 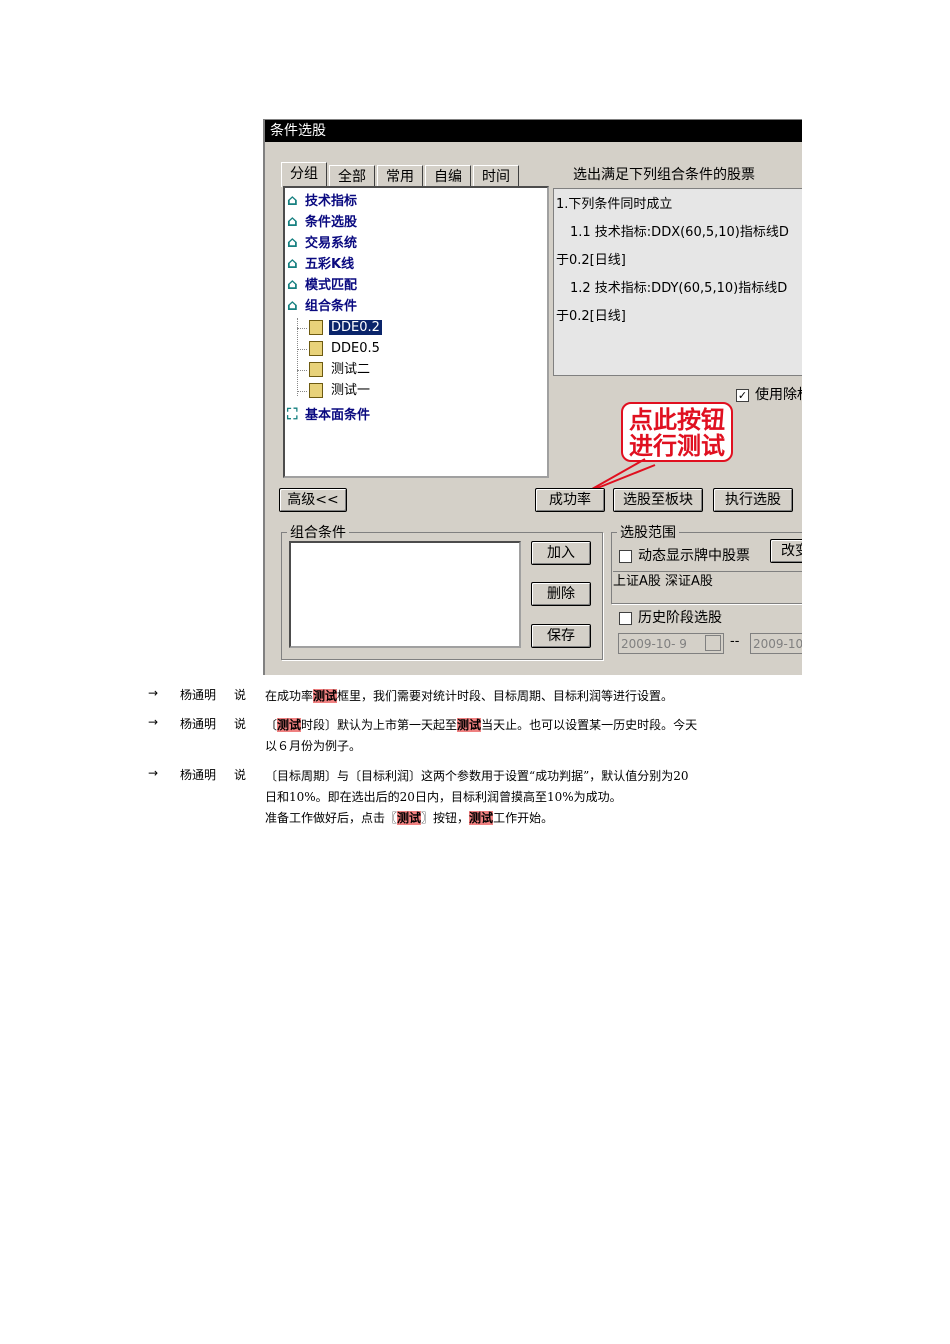 What do you see at coordinates (322, 200) in the screenshot?
I see `tree-node-technical: ⌂ 技术指标` at bounding box center [322, 200].